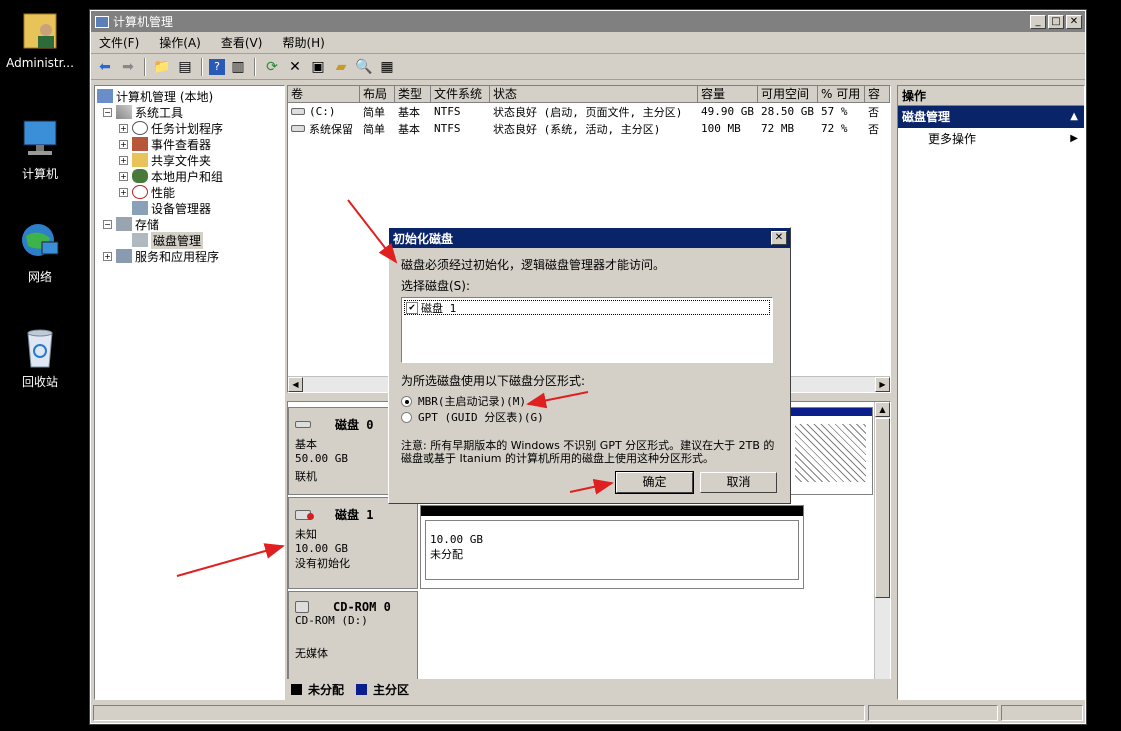 Image resolution: width=1121 pixels, height=731 pixels. Describe the element at coordinates (377, 94) in the screenshot. I see `column-header-layout: 布局` at that location.